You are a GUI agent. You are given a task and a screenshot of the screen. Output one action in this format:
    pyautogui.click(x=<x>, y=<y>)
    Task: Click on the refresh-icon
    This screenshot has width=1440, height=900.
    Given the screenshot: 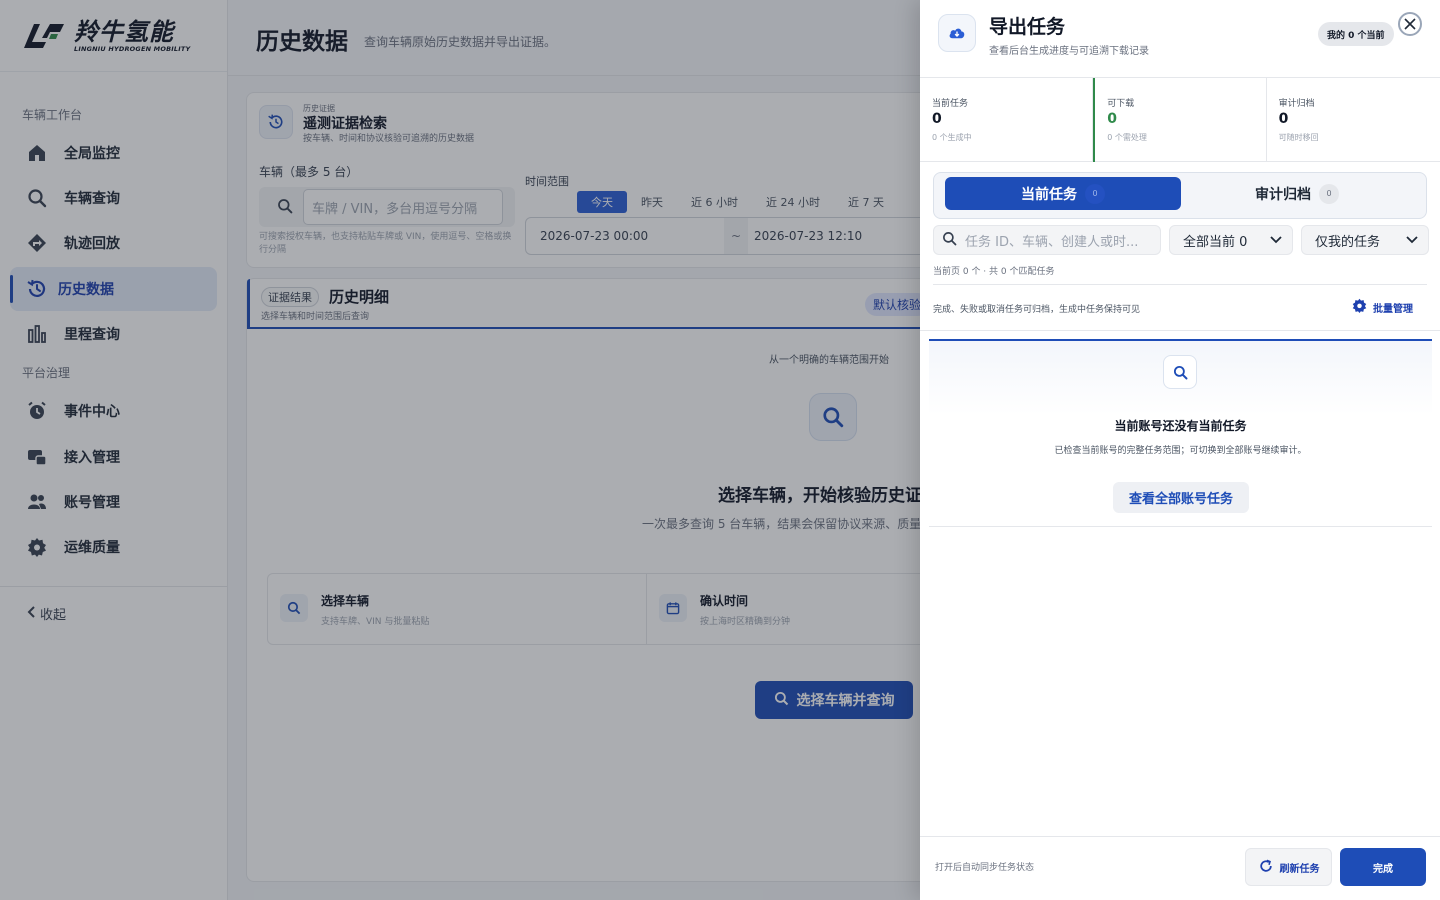 What is the action you would take?
    pyautogui.click(x=1266, y=867)
    